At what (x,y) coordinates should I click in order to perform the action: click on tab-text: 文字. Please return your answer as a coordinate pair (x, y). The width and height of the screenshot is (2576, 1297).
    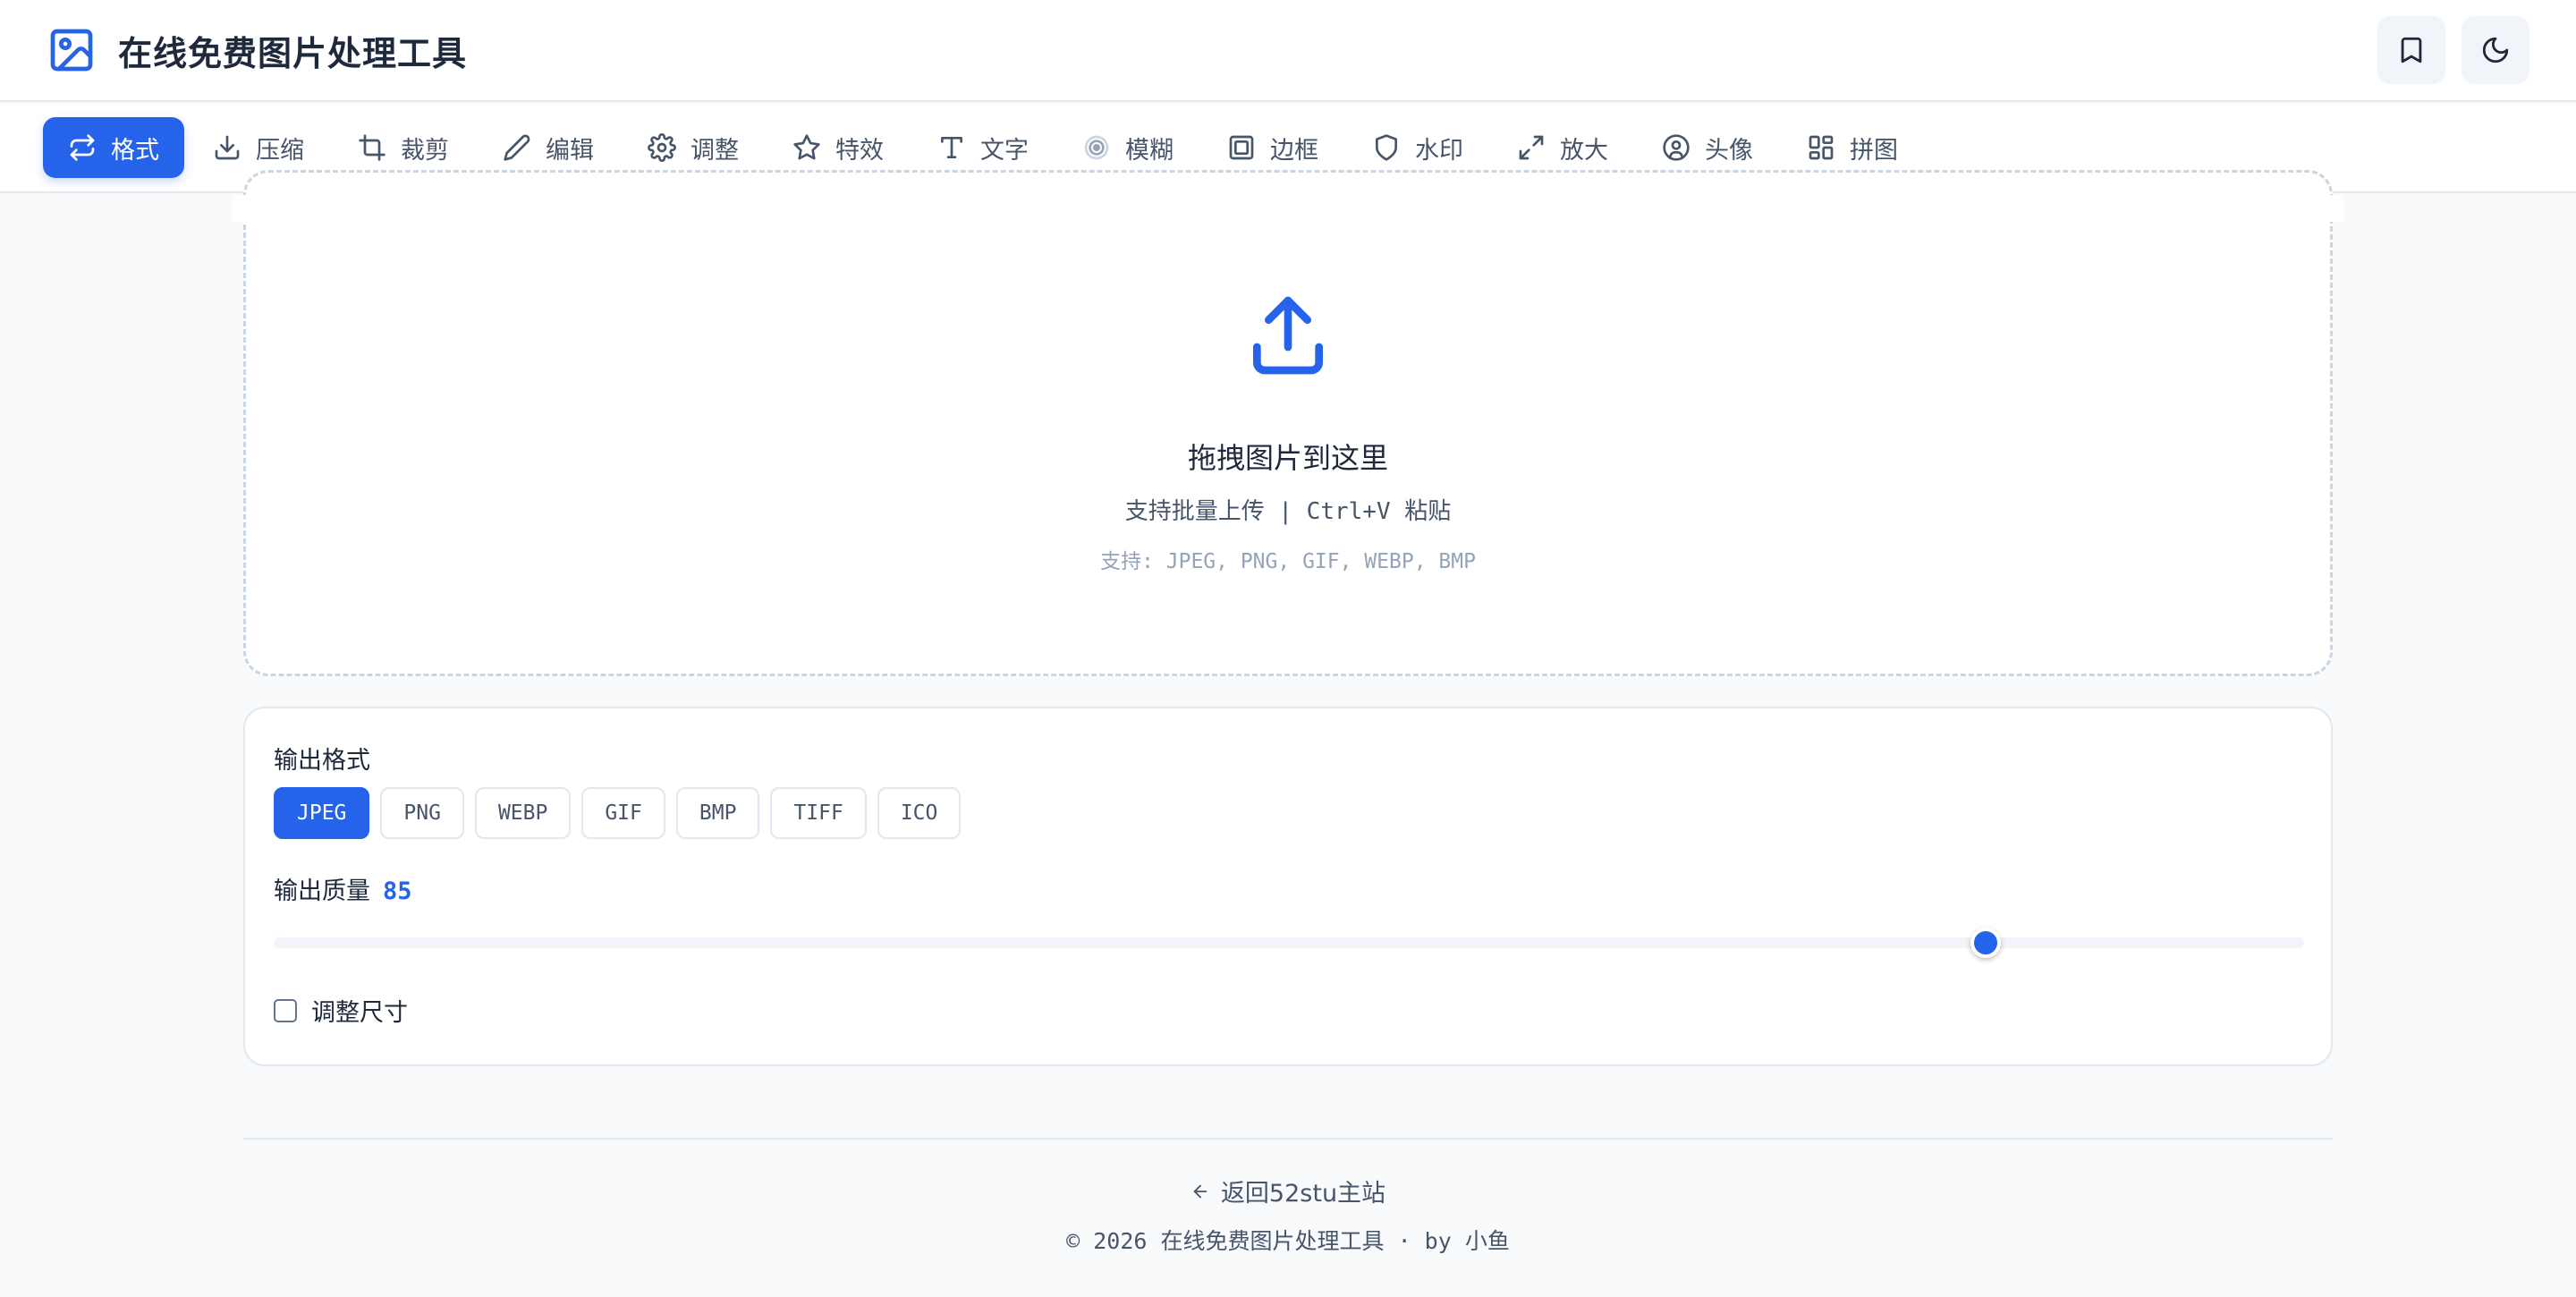
    Looking at the image, I should click on (983, 147).